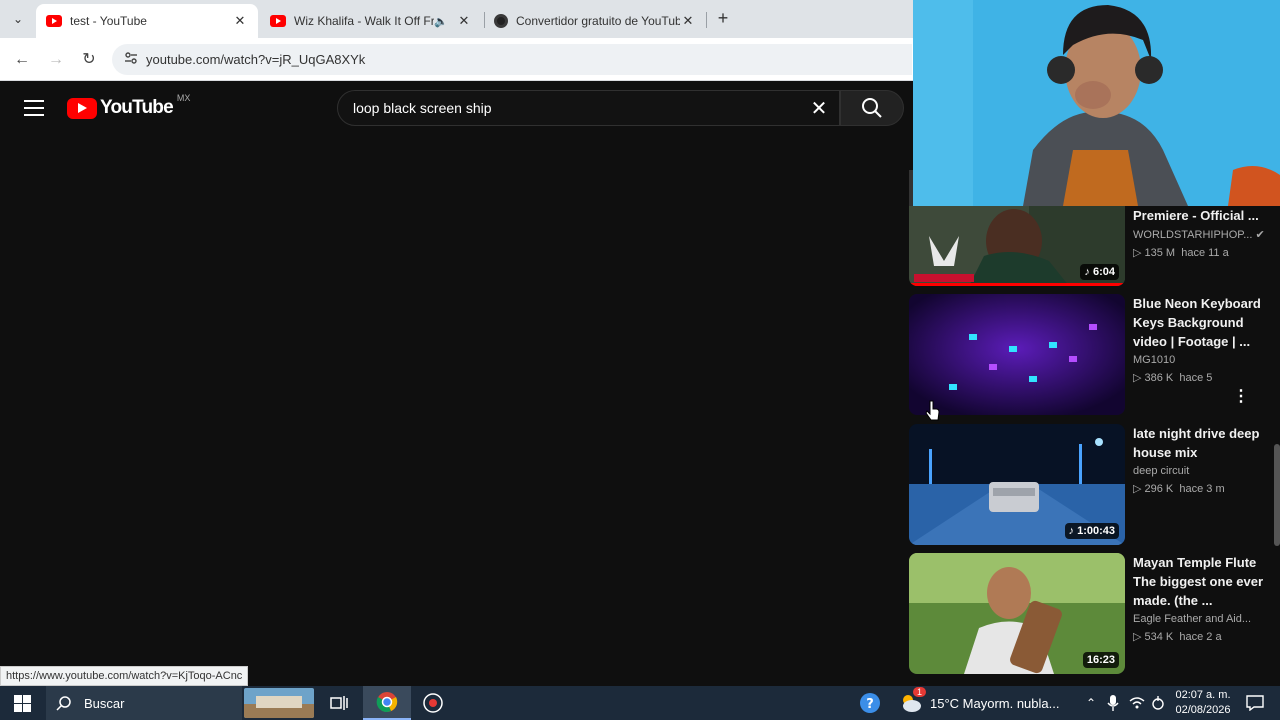 This screenshot has width=1280, height=720. I want to click on chrome-icon, so click(387, 702).